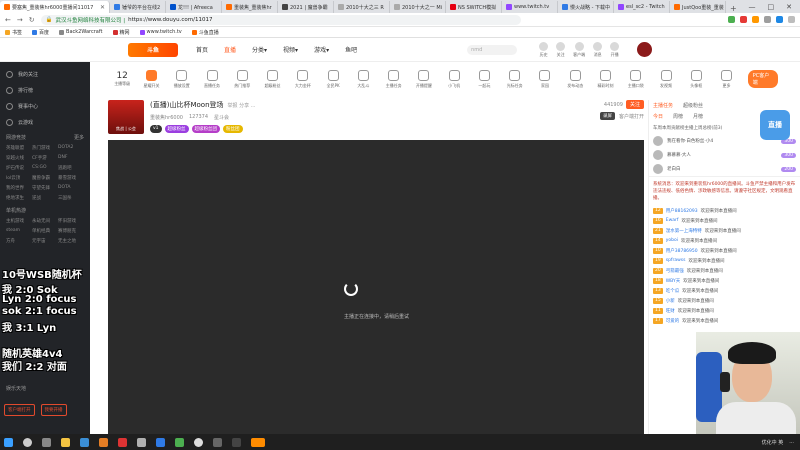 The image size is (800, 450). Describe the element at coordinates (19, 241) in the screenshot. I see `category-link: 方舟` at that location.